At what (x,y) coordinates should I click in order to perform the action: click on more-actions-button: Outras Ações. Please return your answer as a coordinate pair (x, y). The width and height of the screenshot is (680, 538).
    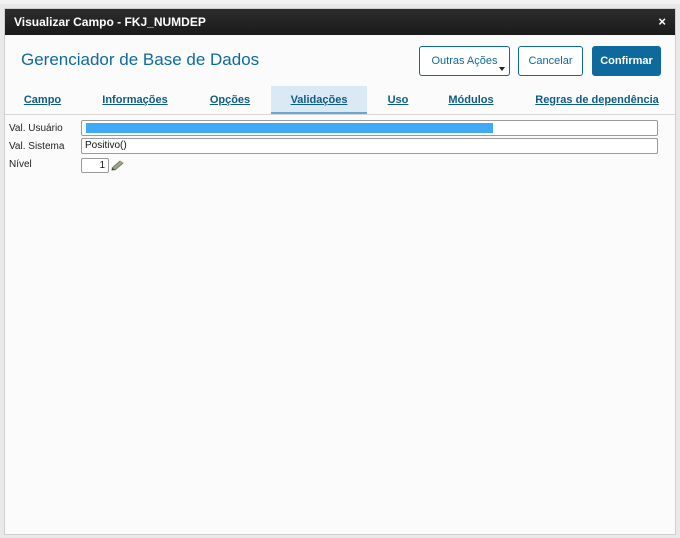
    Looking at the image, I should click on (464, 61).